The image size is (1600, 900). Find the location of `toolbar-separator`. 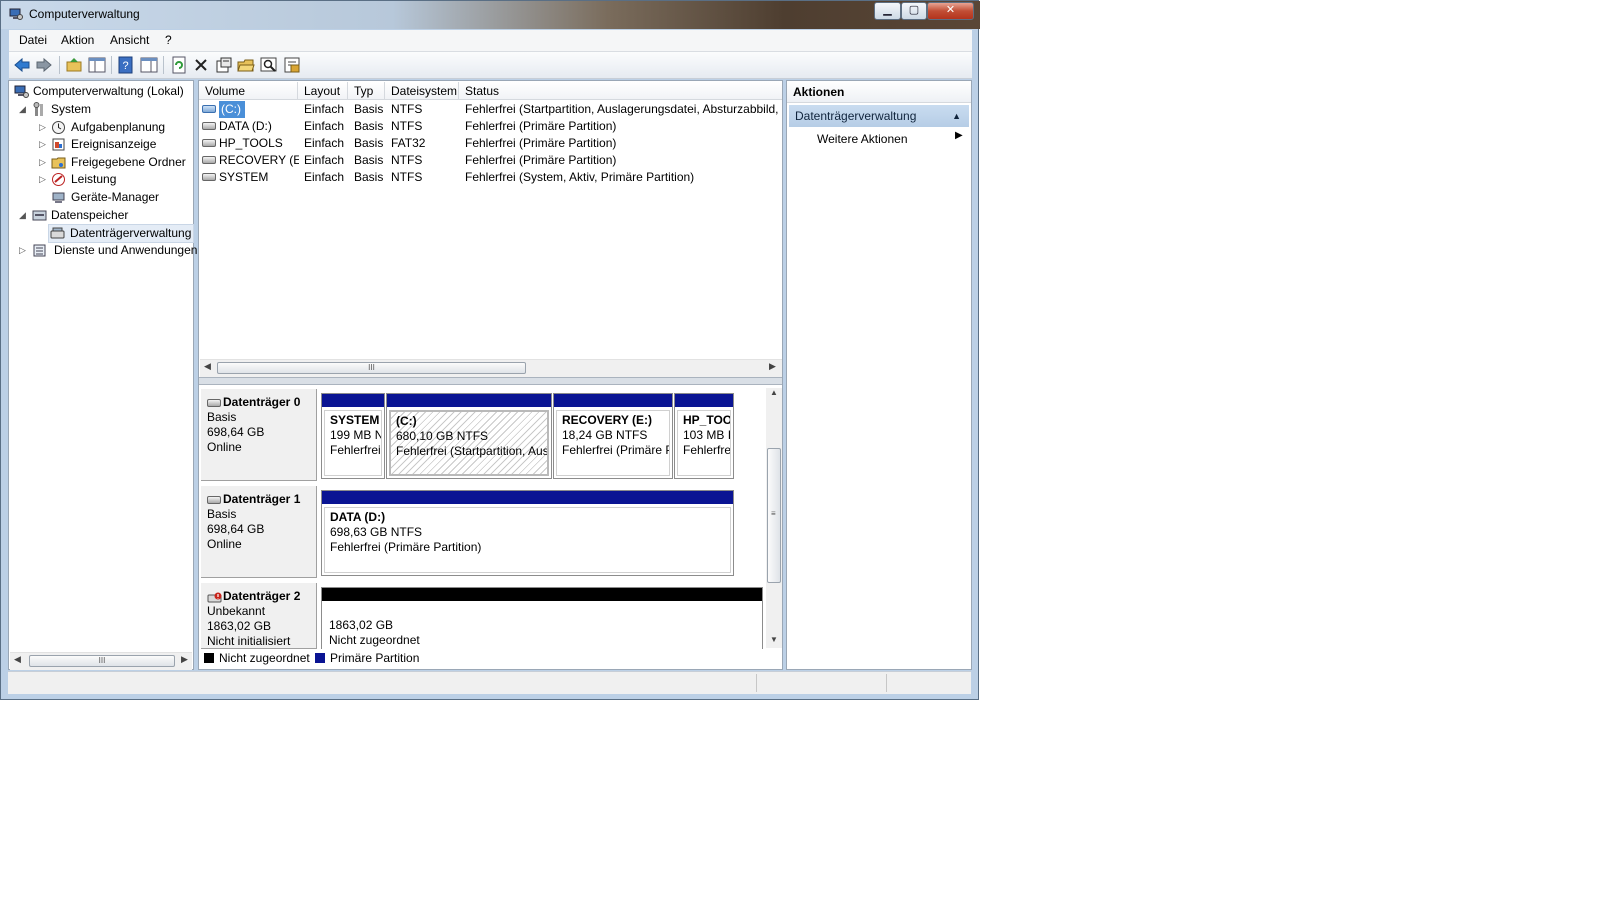

toolbar-separator is located at coordinates (59, 65).